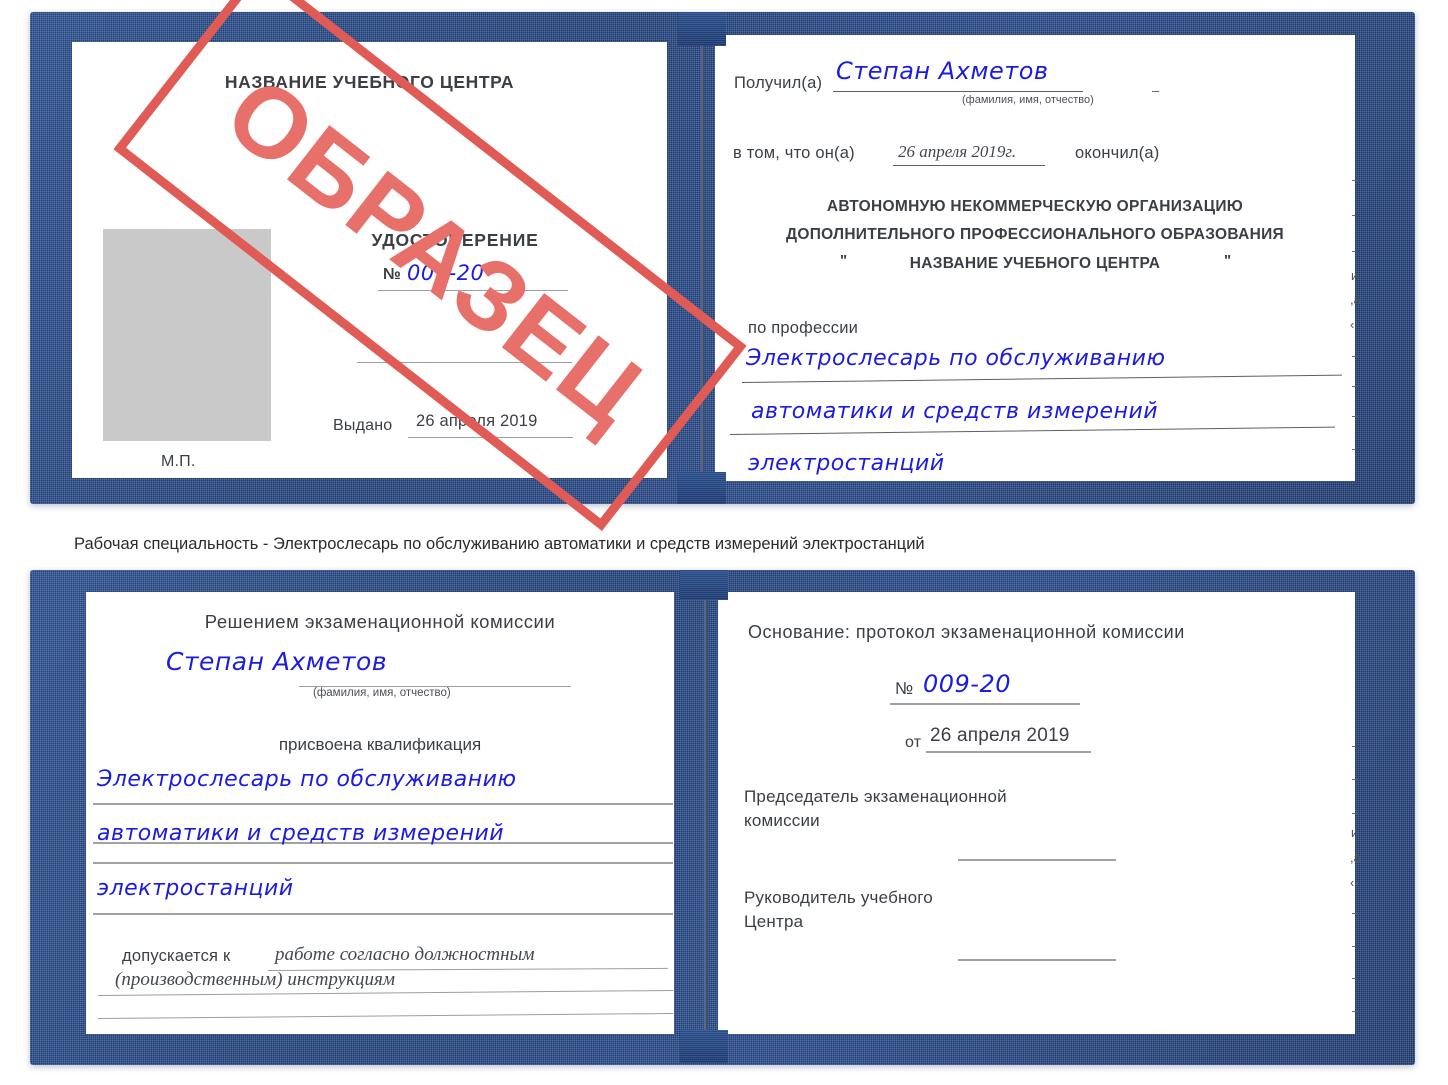 This screenshot has height=1085, width=1448. What do you see at coordinates (1356, 415) in the screenshot?
I see `top-right-frag-dash-6: –` at bounding box center [1356, 415].